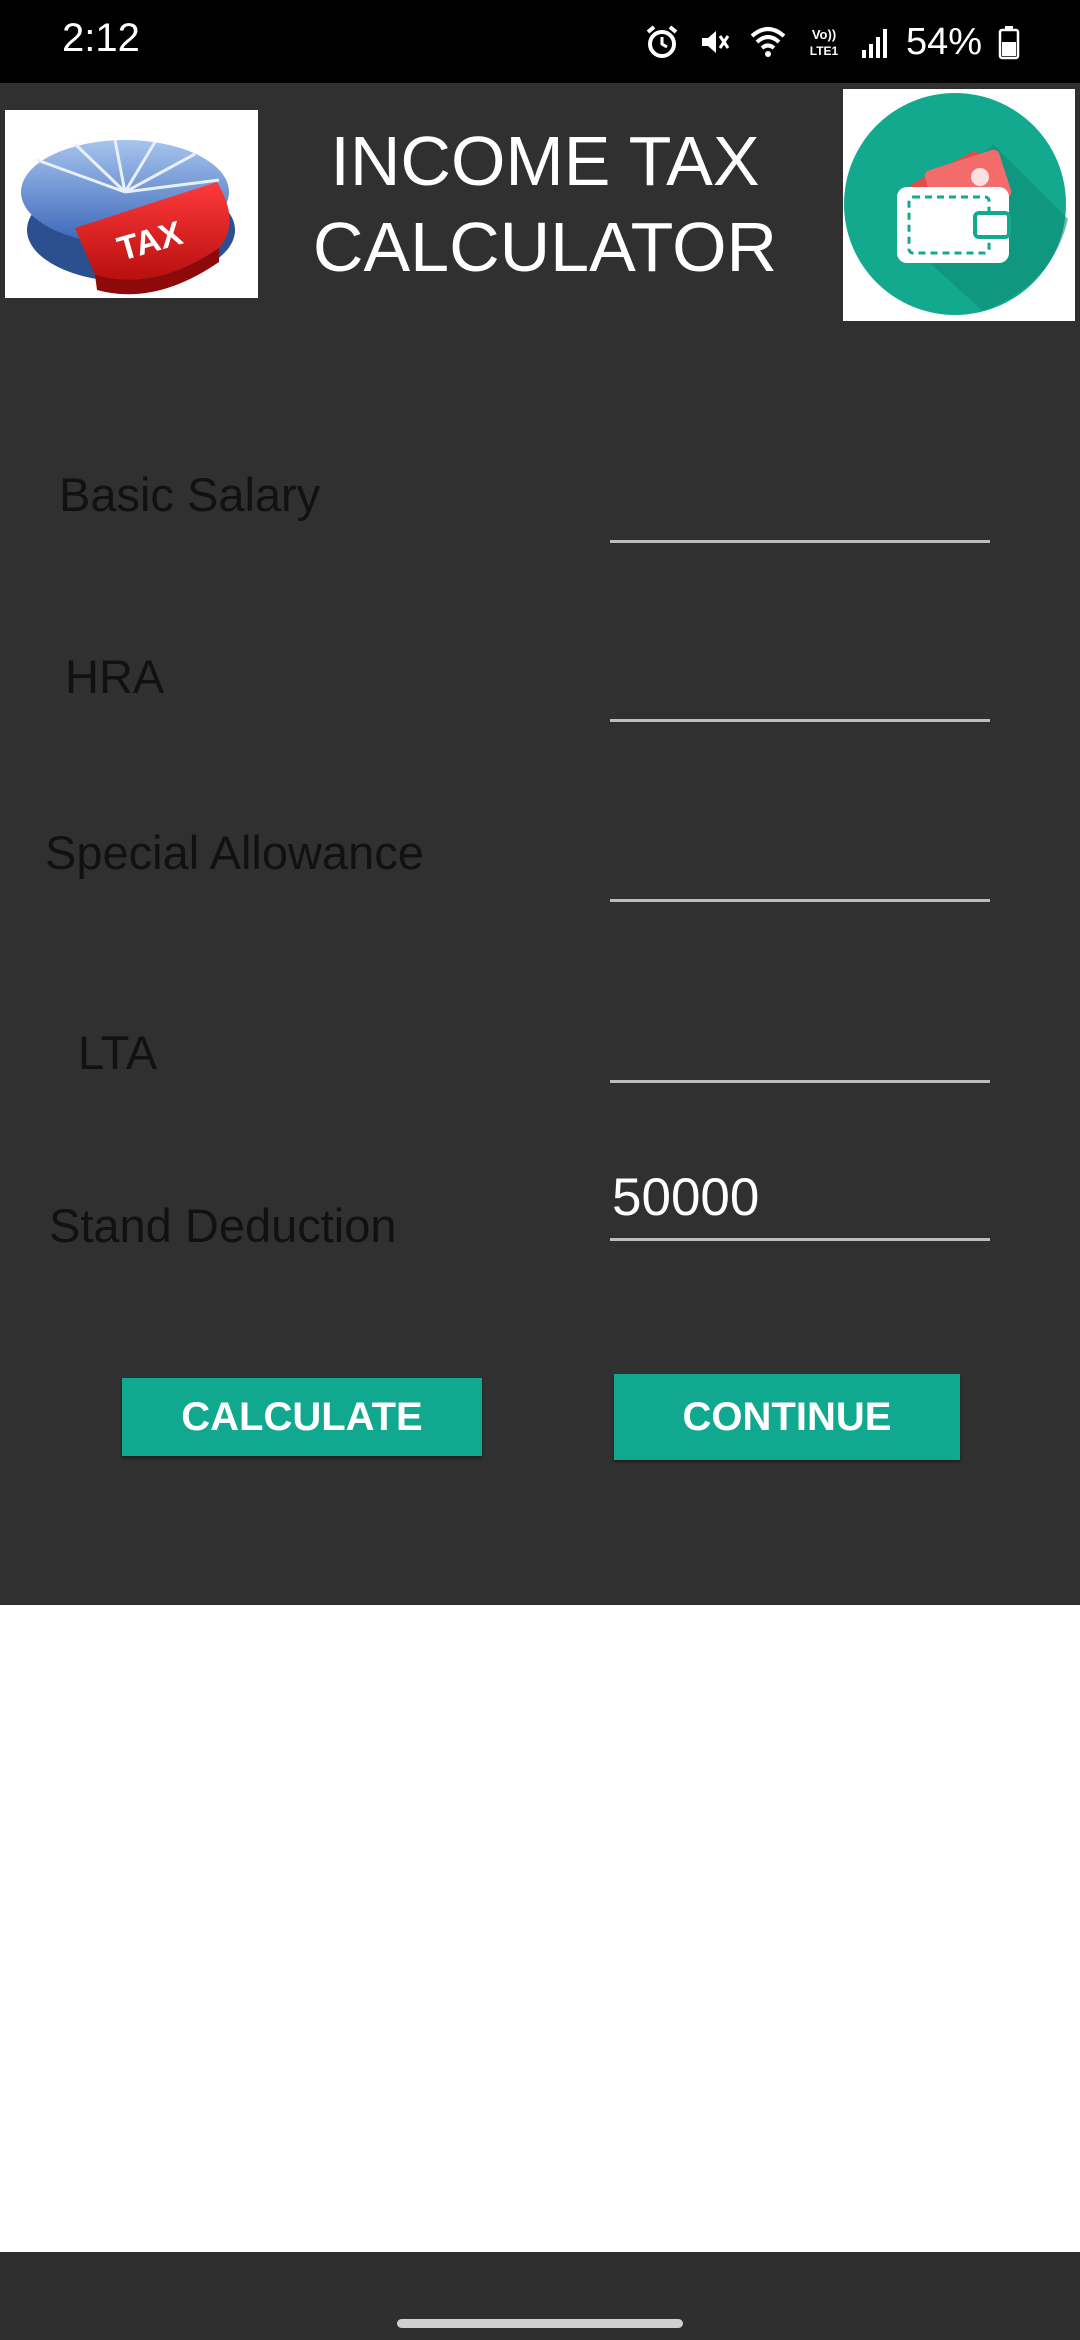 This screenshot has width=1080, height=2340. Describe the element at coordinates (540, 2323) in the screenshot. I see `home-gesture-handle` at that location.